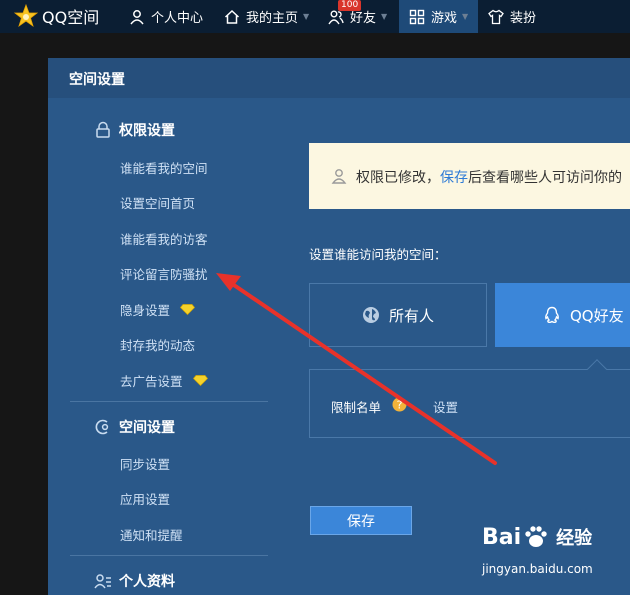 This screenshot has width=630, height=595. I want to click on notice-prefix: 权限已修改，, so click(398, 178).